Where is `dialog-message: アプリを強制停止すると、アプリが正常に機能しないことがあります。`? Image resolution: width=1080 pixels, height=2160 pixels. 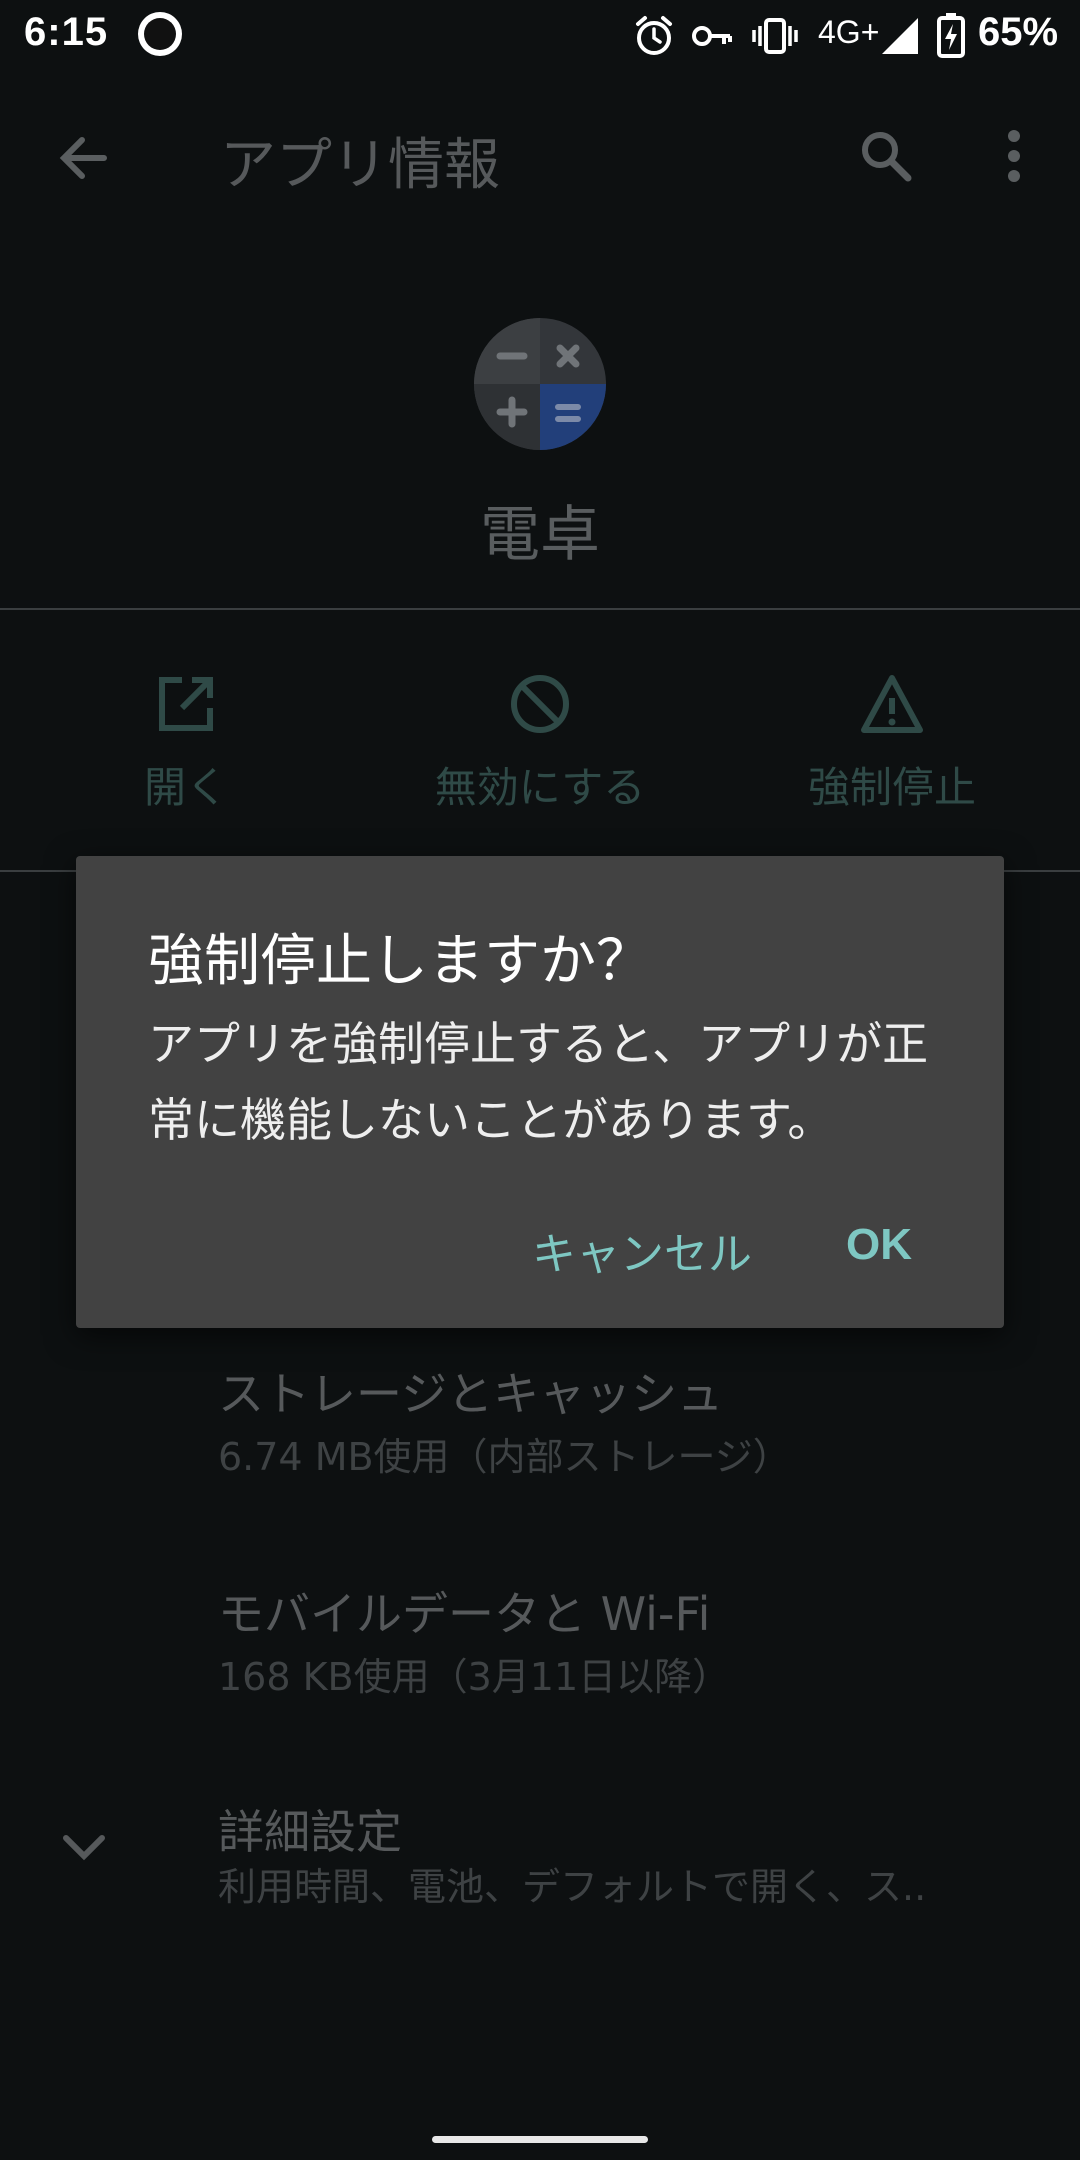 dialog-message: アプリを強制停止すると、アプリが正常に機能しないことがあります。 is located at coordinates (538, 1082).